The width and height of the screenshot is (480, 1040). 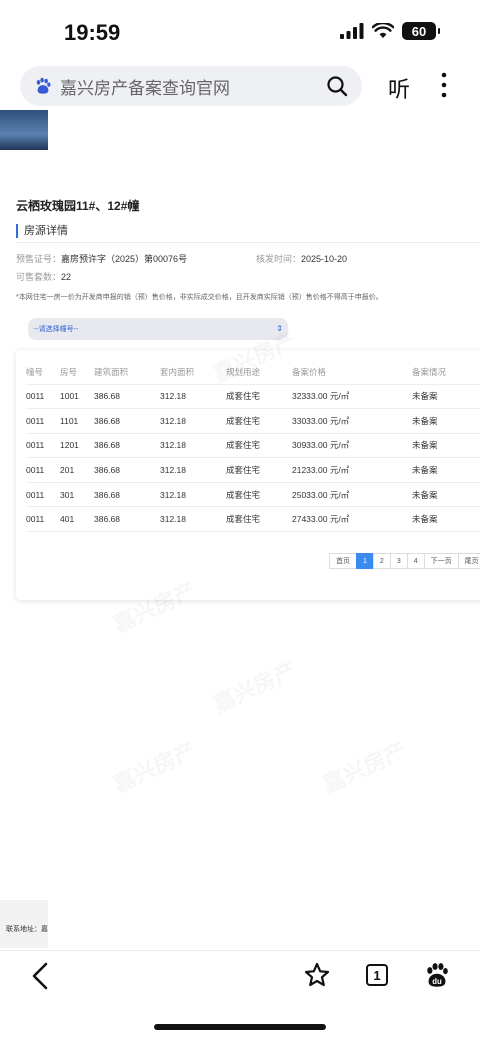 What do you see at coordinates (77, 446) in the screenshot?
I see `cell-room: 1201` at bounding box center [77, 446].